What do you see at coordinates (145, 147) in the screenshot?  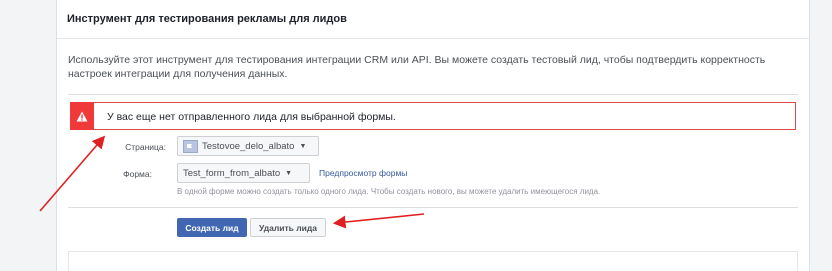 I see `page-label: Страница:` at bounding box center [145, 147].